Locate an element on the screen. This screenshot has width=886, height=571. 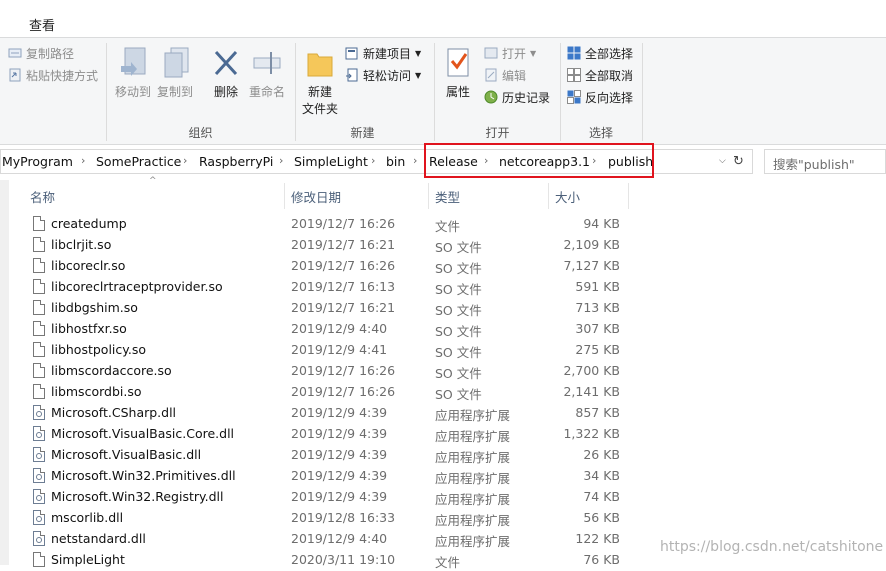
breadcrumb-bin: bin is located at coordinates (395, 161).